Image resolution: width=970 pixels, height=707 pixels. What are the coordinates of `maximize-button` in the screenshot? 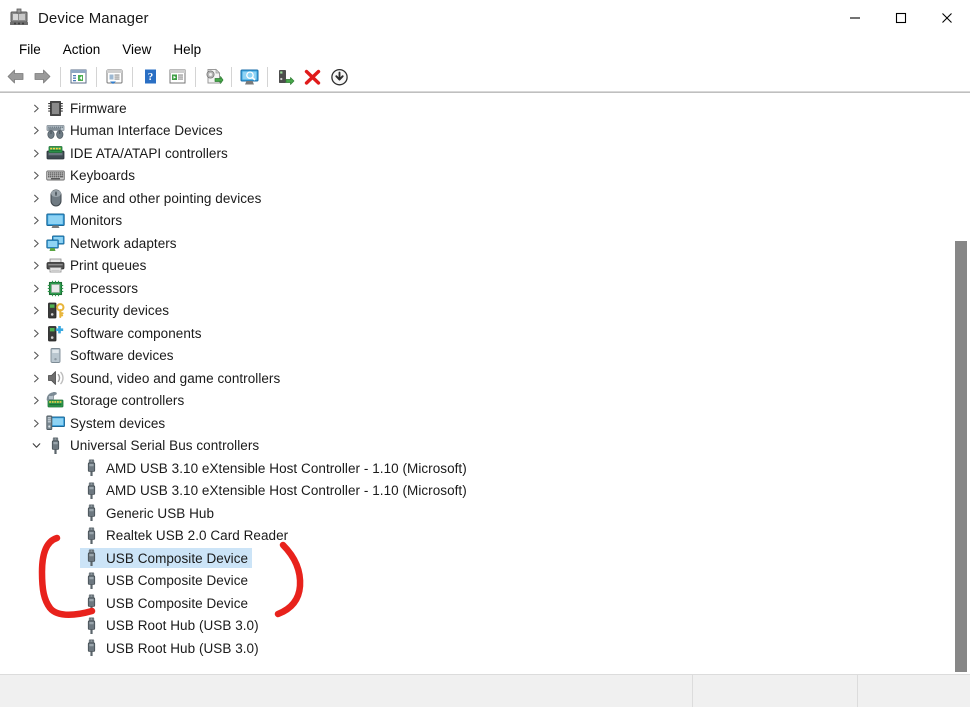 It's located at (901, 18).